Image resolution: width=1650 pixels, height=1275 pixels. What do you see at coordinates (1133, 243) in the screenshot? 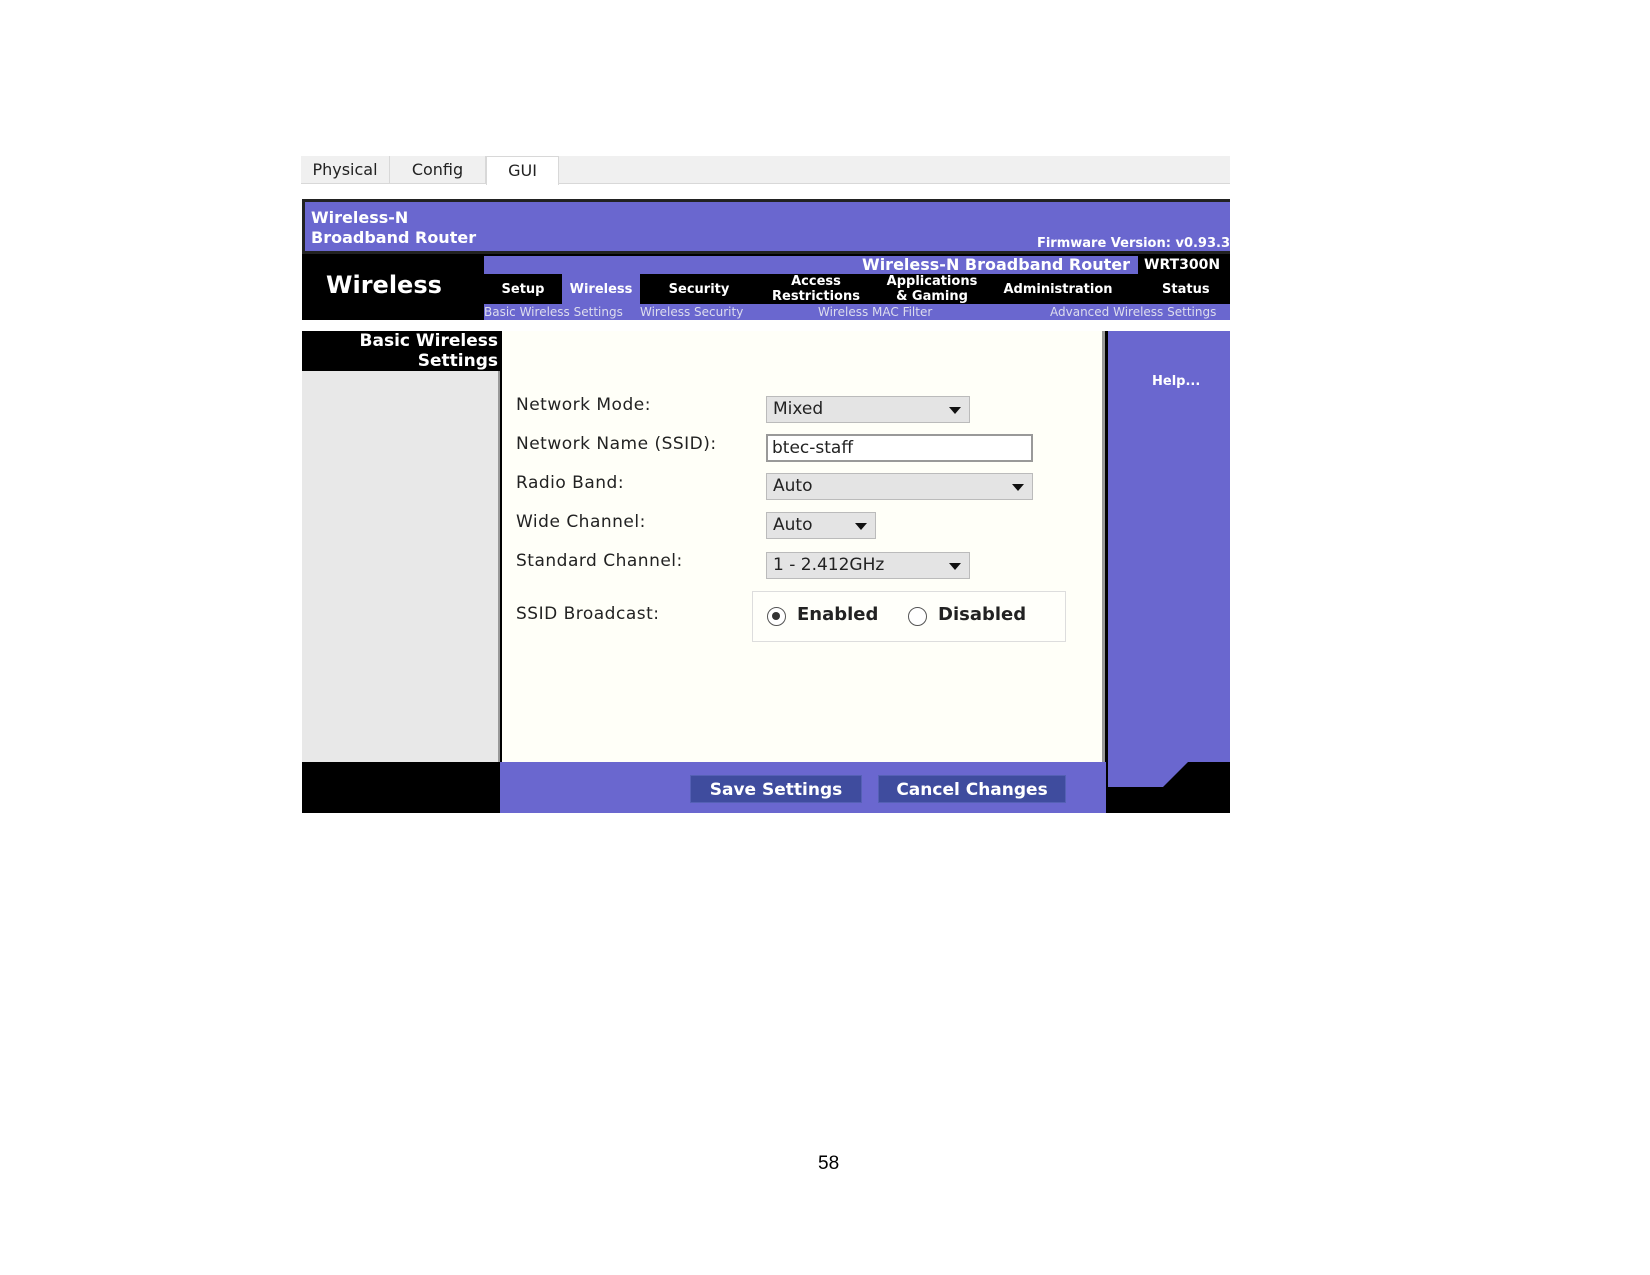
I see `firmware-version: Firmware Version: v0.93.3` at bounding box center [1133, 243].